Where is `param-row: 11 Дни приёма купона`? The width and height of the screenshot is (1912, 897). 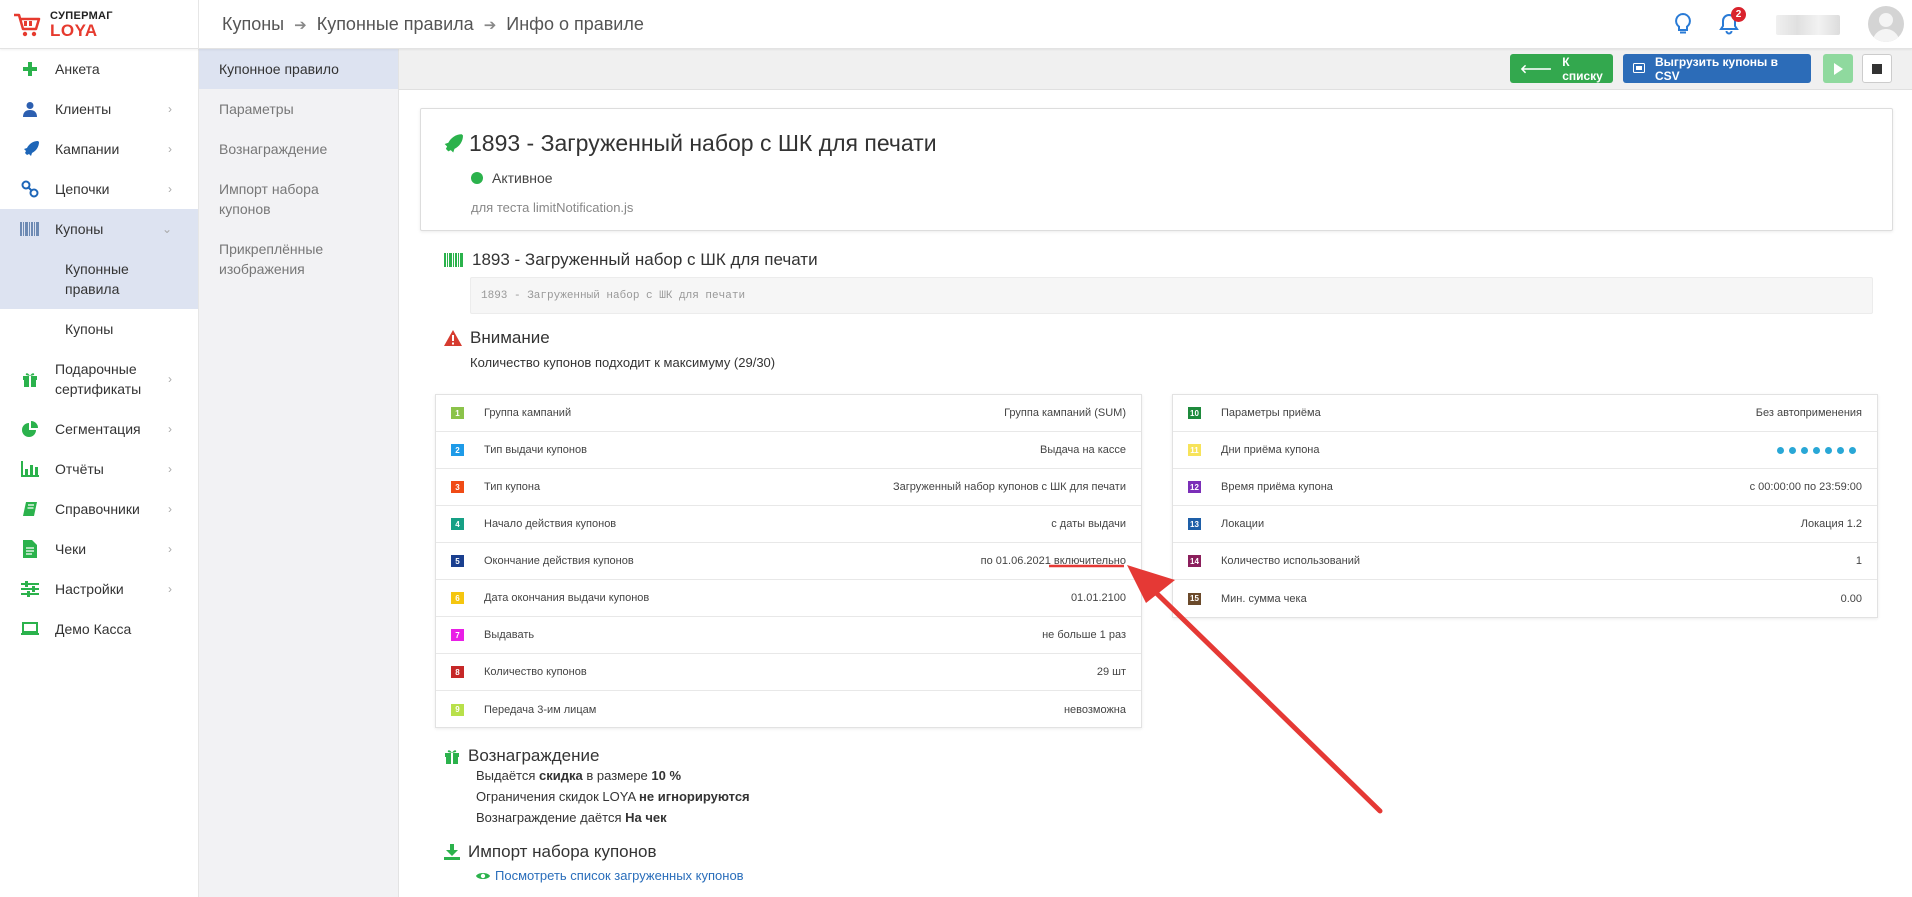 param-row: 11 Дни приёма купона is located at coordinates (1525, 450).